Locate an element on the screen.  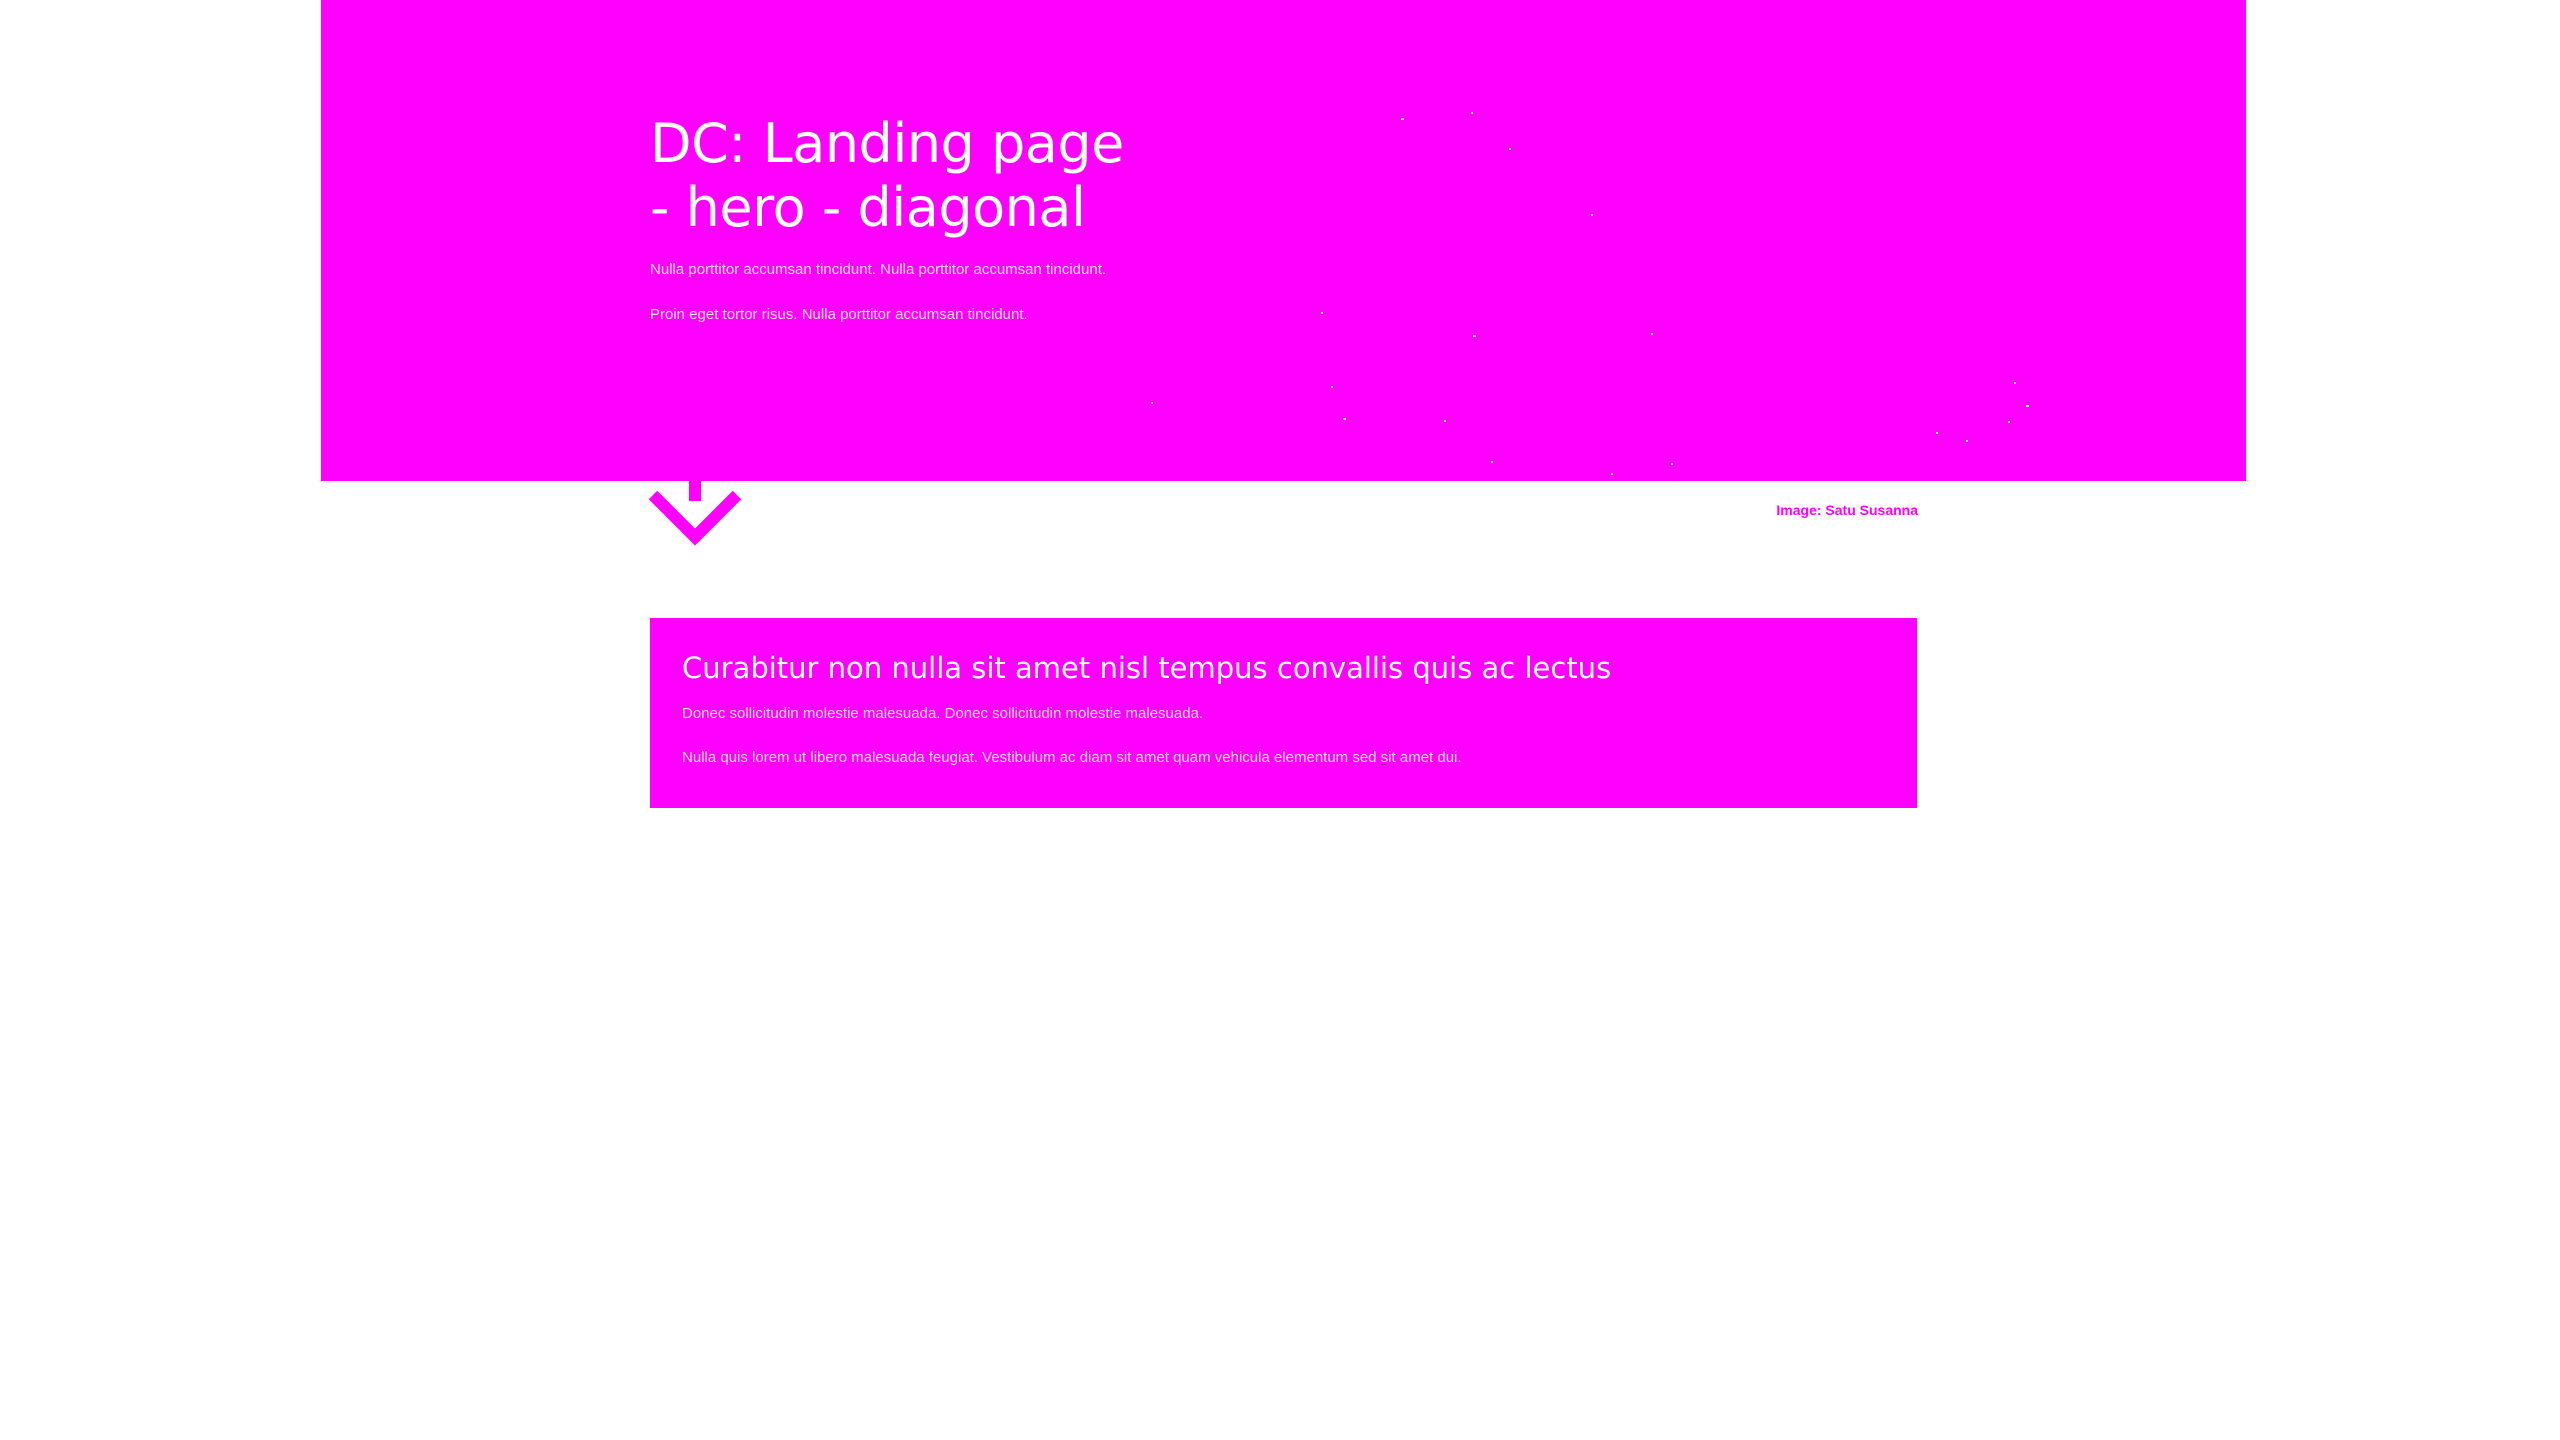
hero-title-line-2: - hero - diagonal is located at coordinates (868, 207).